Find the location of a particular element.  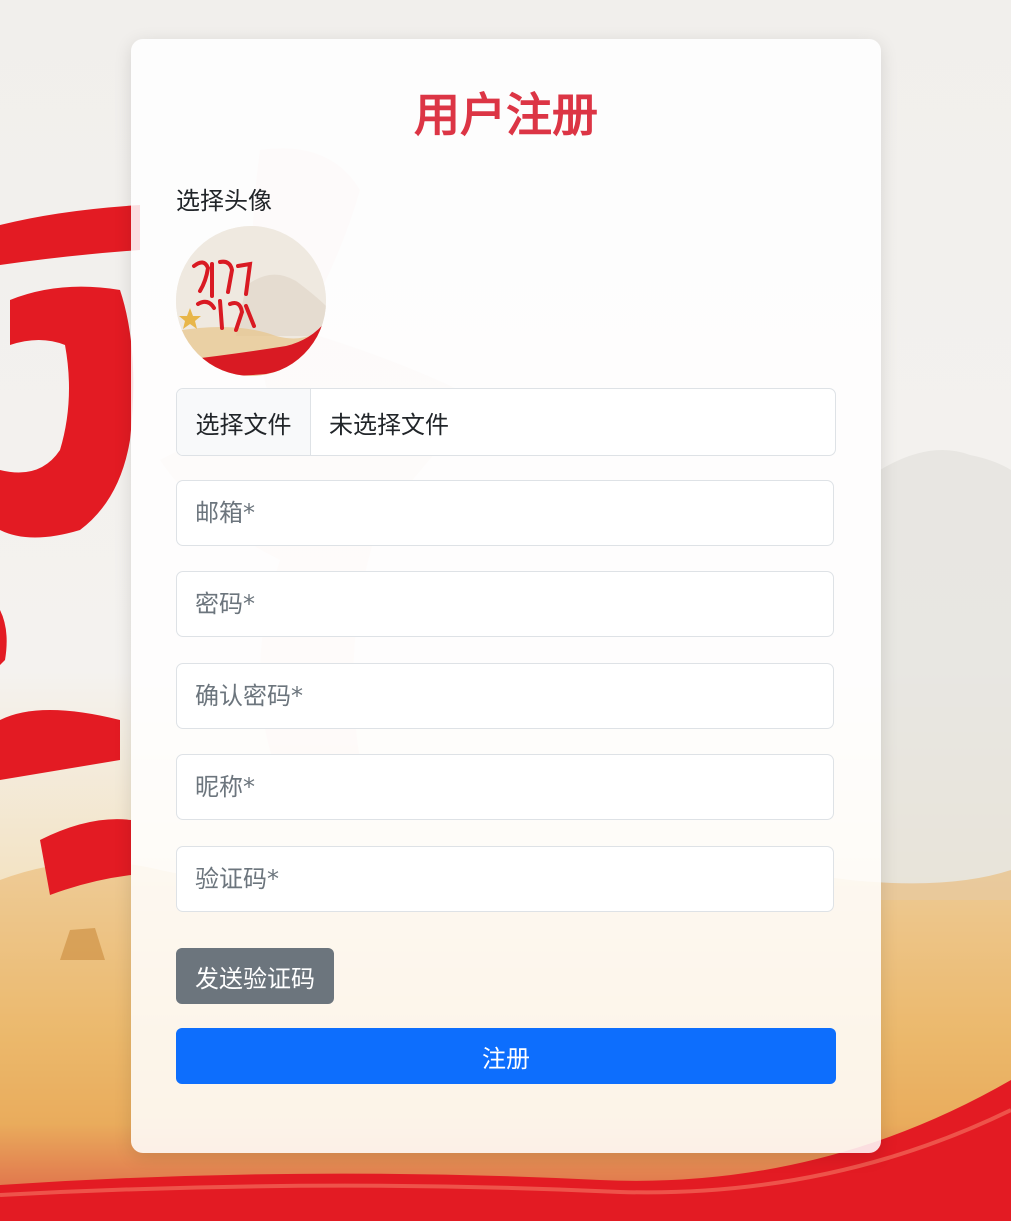

verification-code-field is located at coordinates (505, 879).